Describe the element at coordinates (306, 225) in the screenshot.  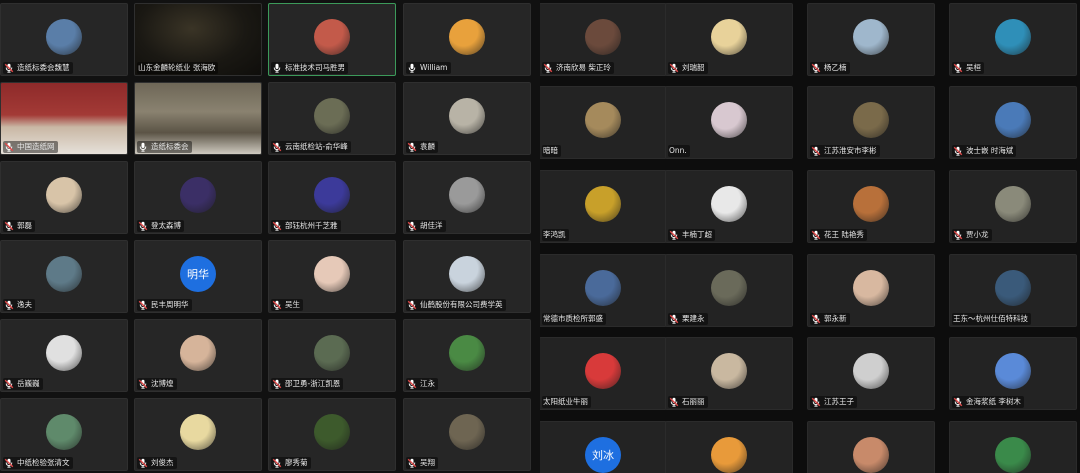
I see `namebar-background: 部钰杭州千芝雅` at that location.